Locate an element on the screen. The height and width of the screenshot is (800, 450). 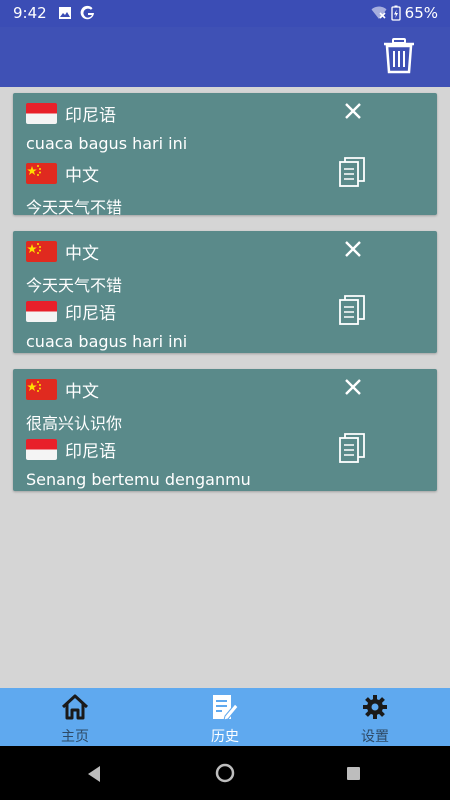
status-bar: 9:42 65% is located at coordinates (225, 13).